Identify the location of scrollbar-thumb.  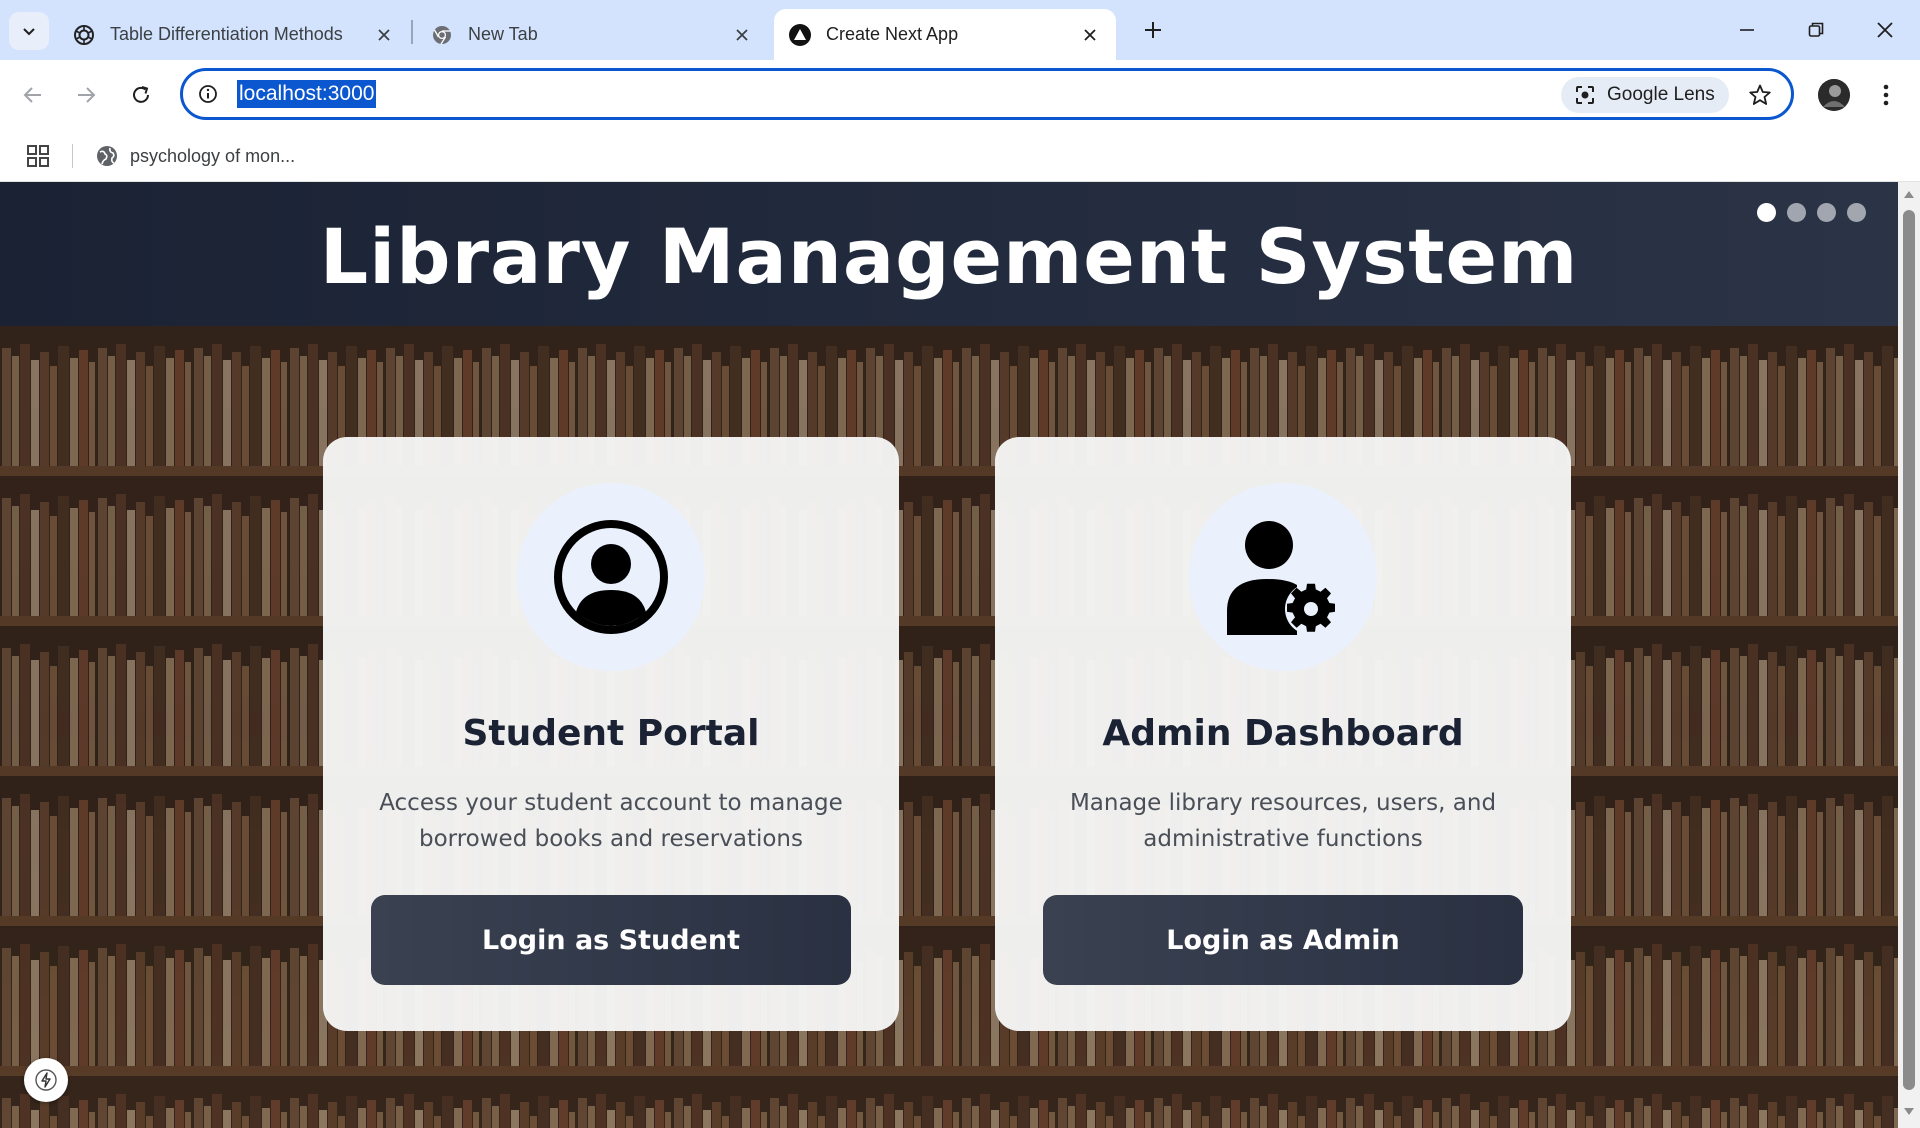
(1909, 650).